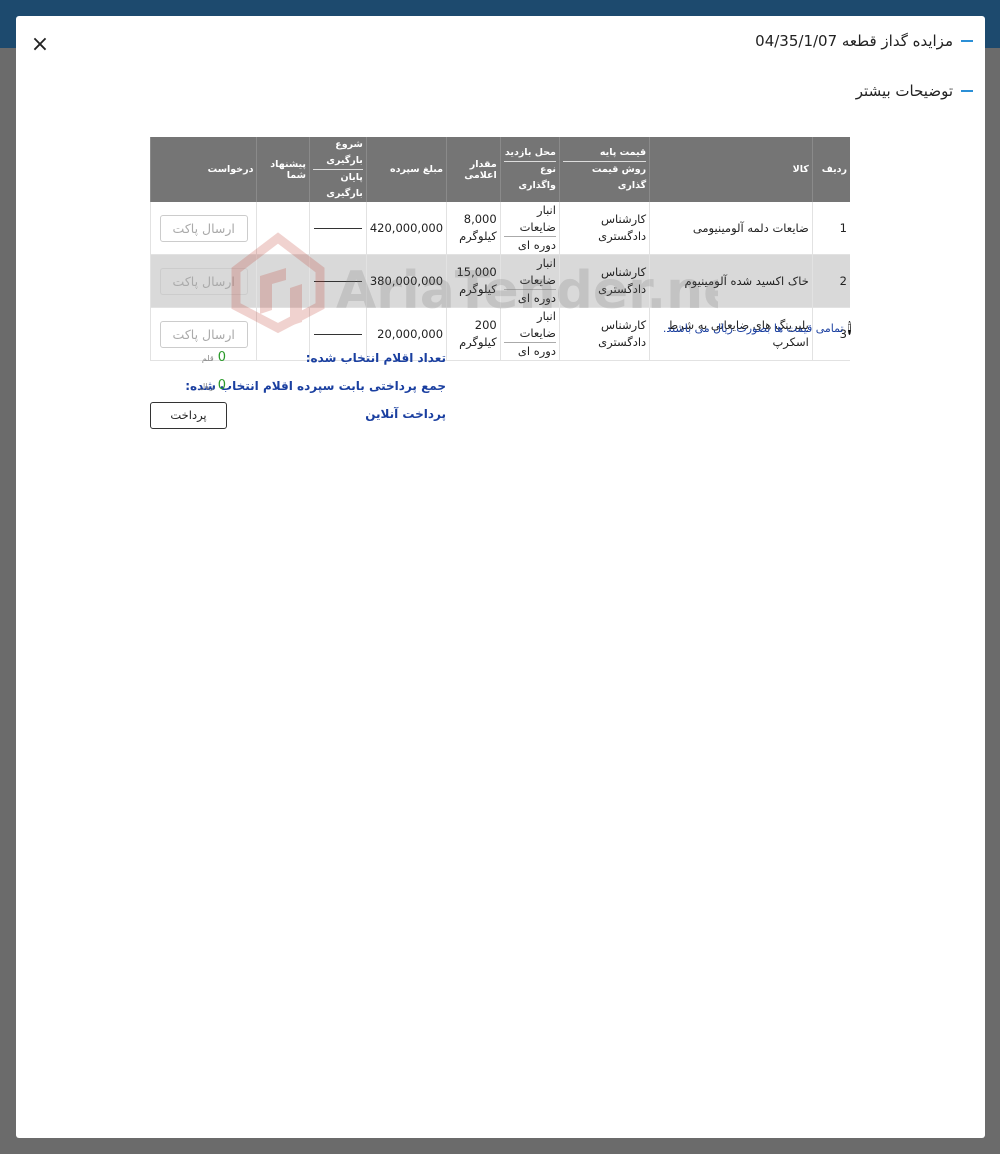 The image size is (1000, 1154). I want to click on more-details-header: توضیحات بیشتر, so click(914, 91).